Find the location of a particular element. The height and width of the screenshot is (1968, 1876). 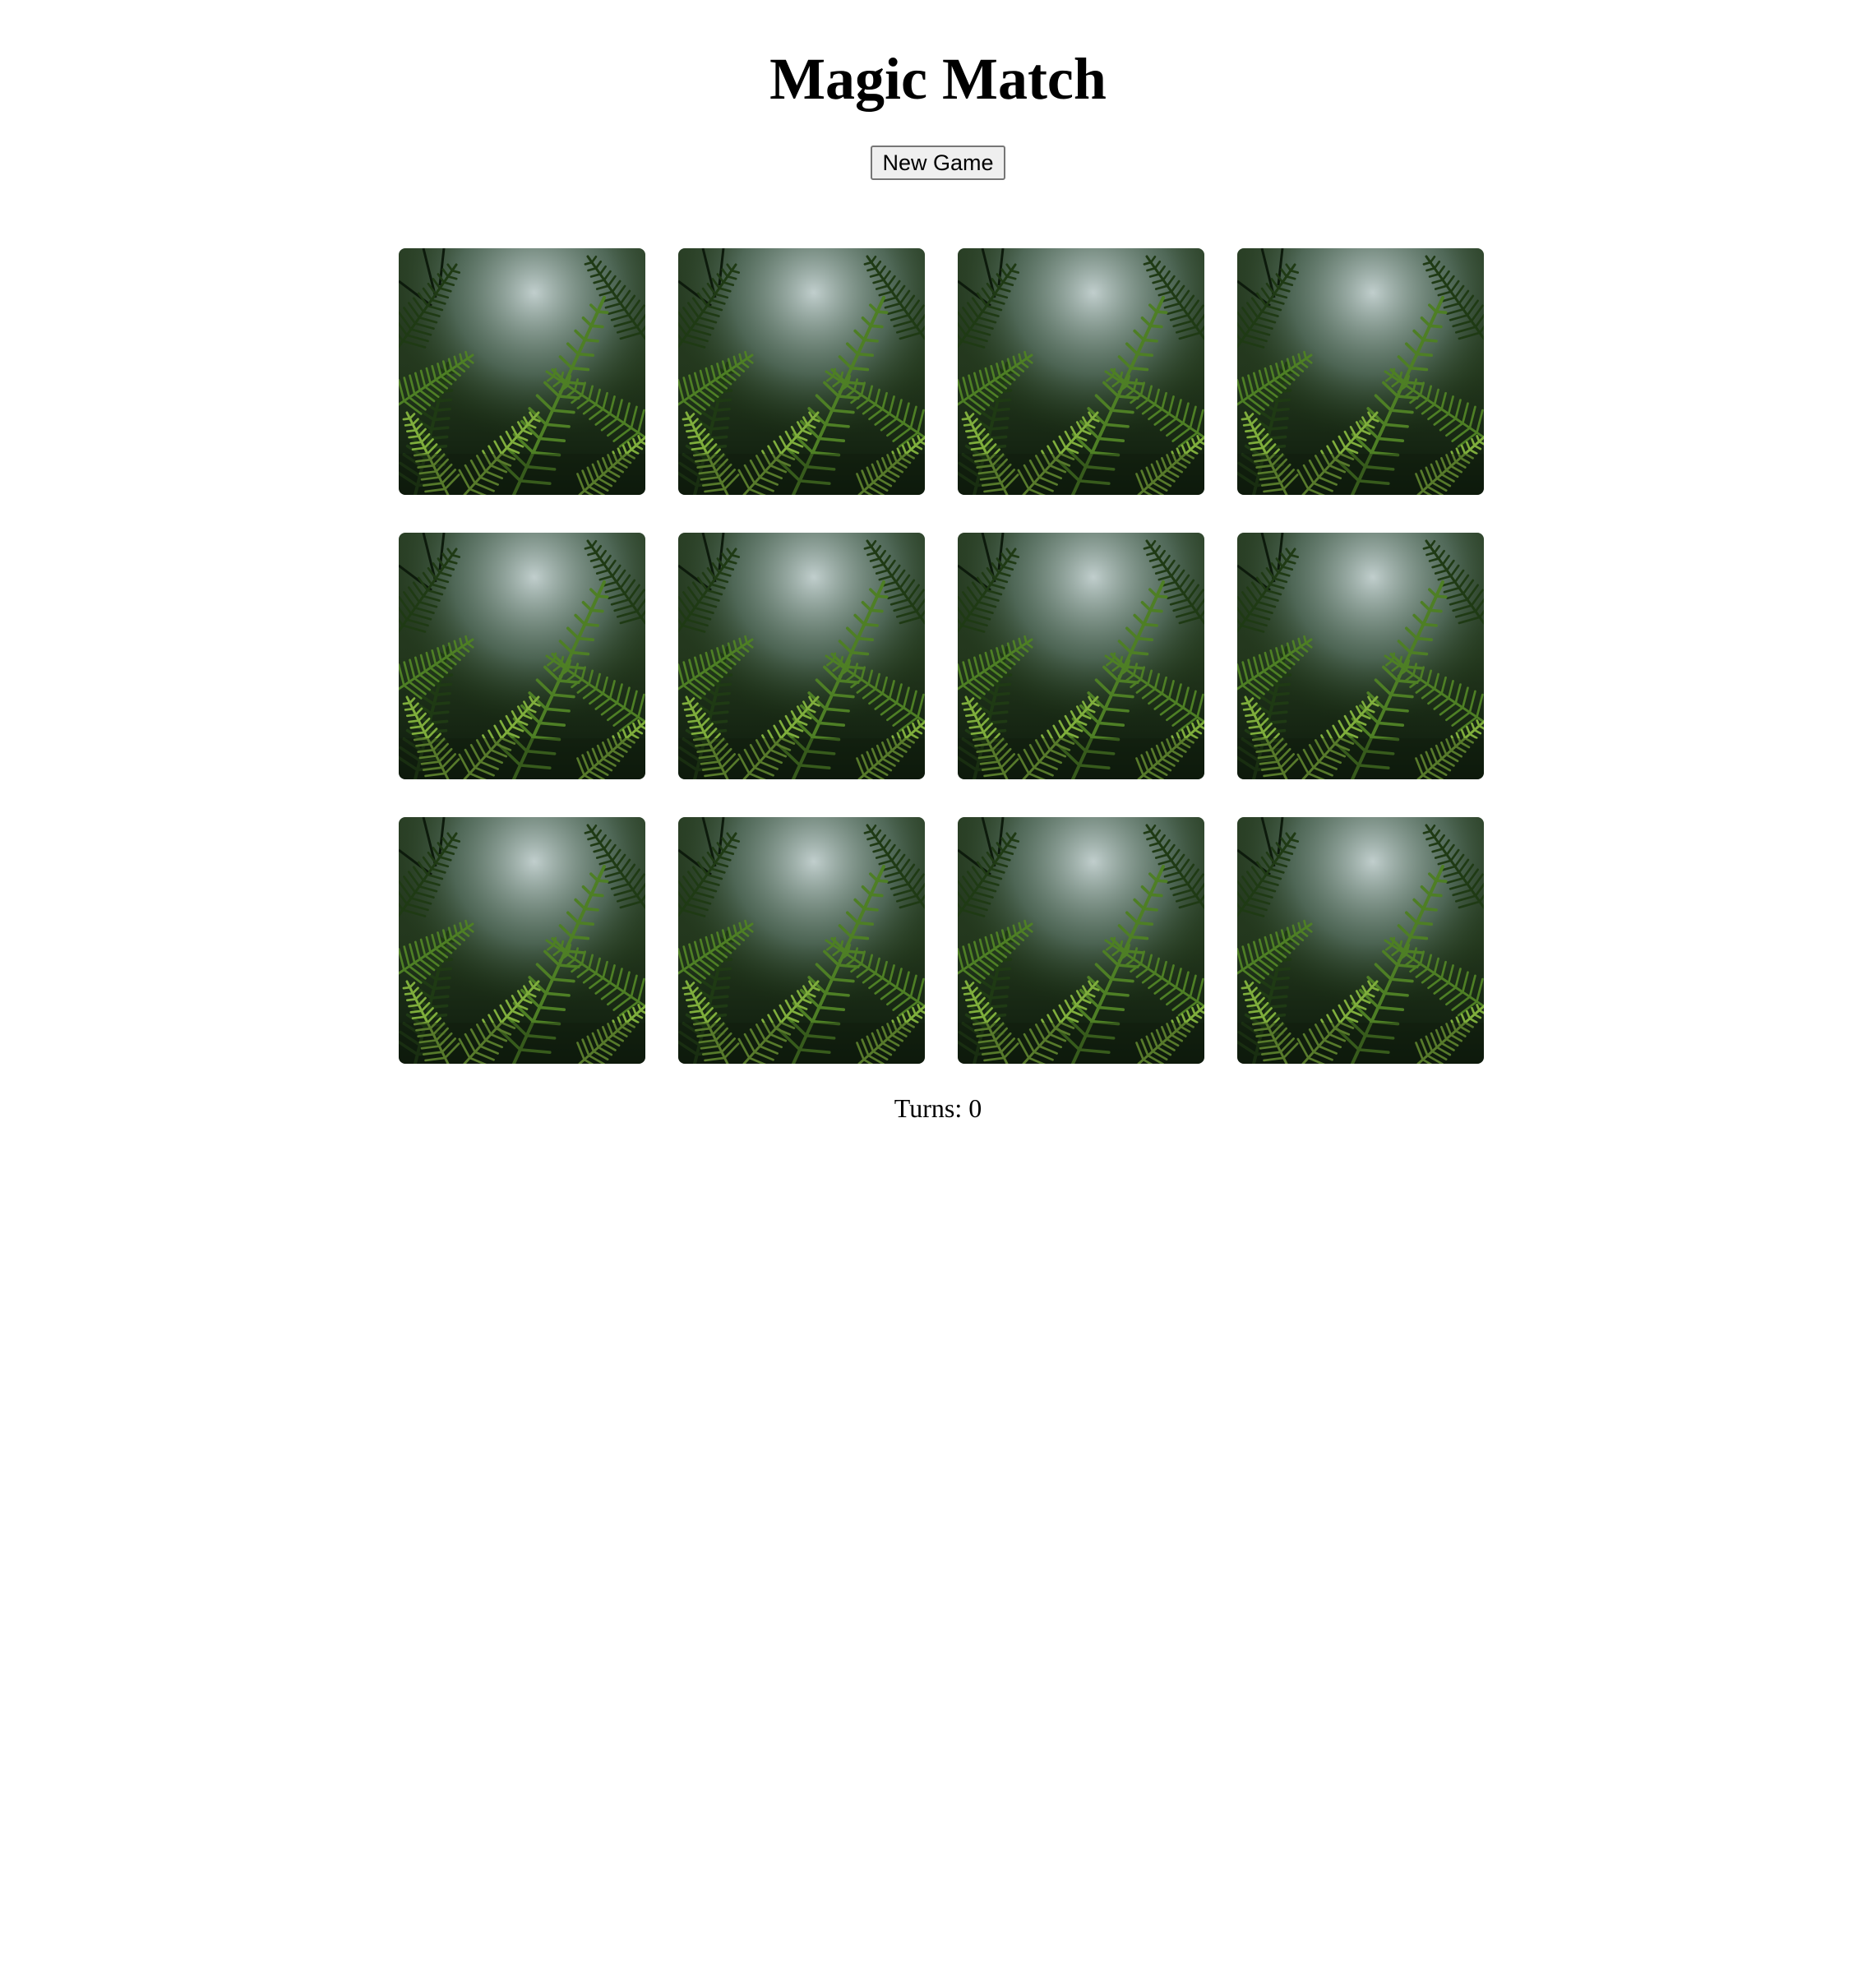

page-title: Magic Match is located at coordinates (938, 79).